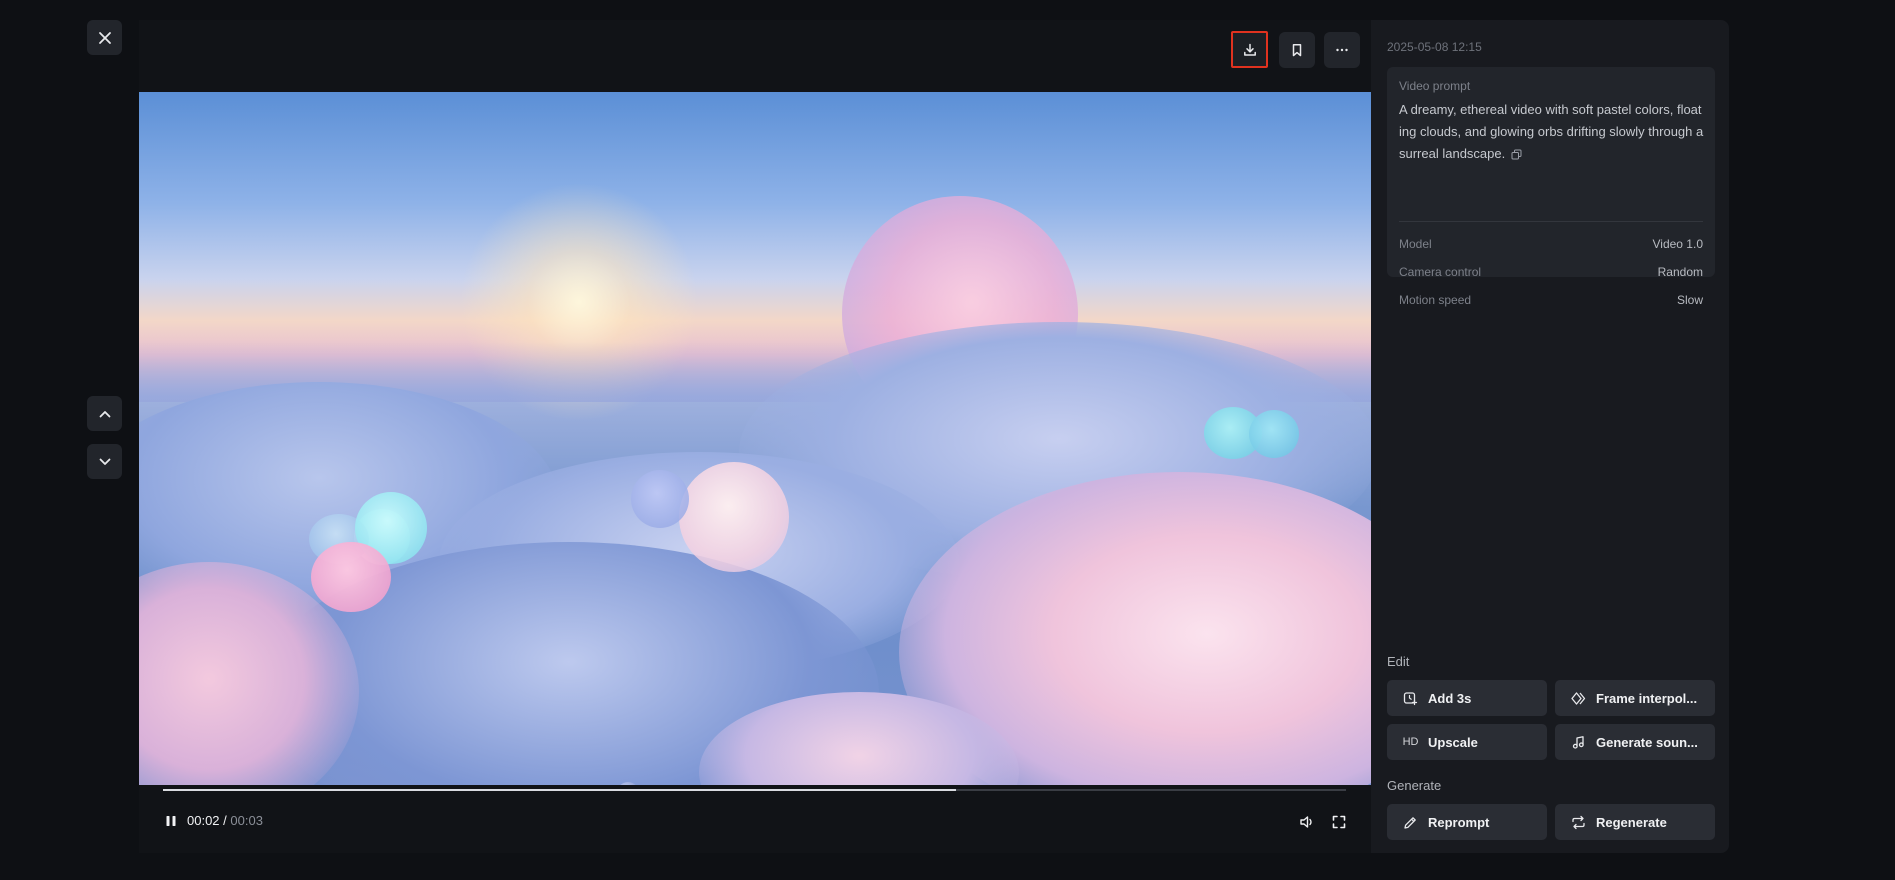 The height and width of the screenshot is (880, 1895). I want to click on pink-orb, so click(351, 577).